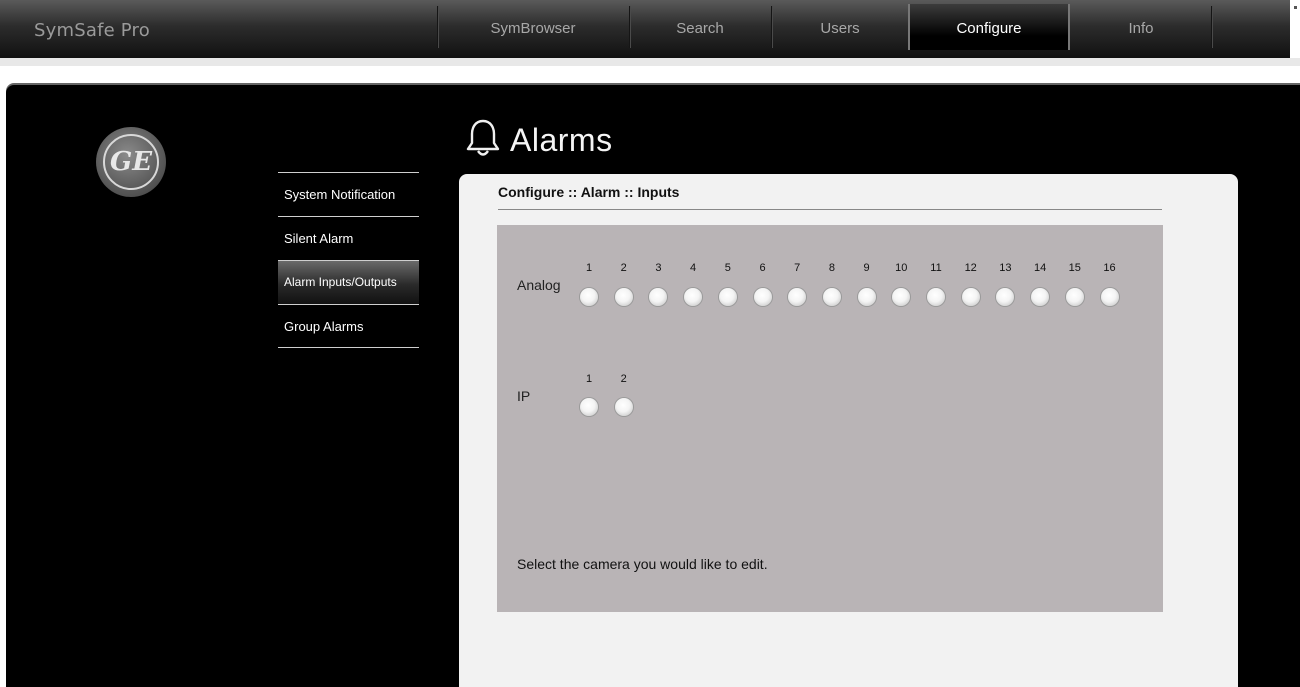 This screenshot has height=687, width=1300. What do you see at coordinates (970, 268) in the screenshot?
I see `analog-input-number: 12` at bounding box center [970, 268].